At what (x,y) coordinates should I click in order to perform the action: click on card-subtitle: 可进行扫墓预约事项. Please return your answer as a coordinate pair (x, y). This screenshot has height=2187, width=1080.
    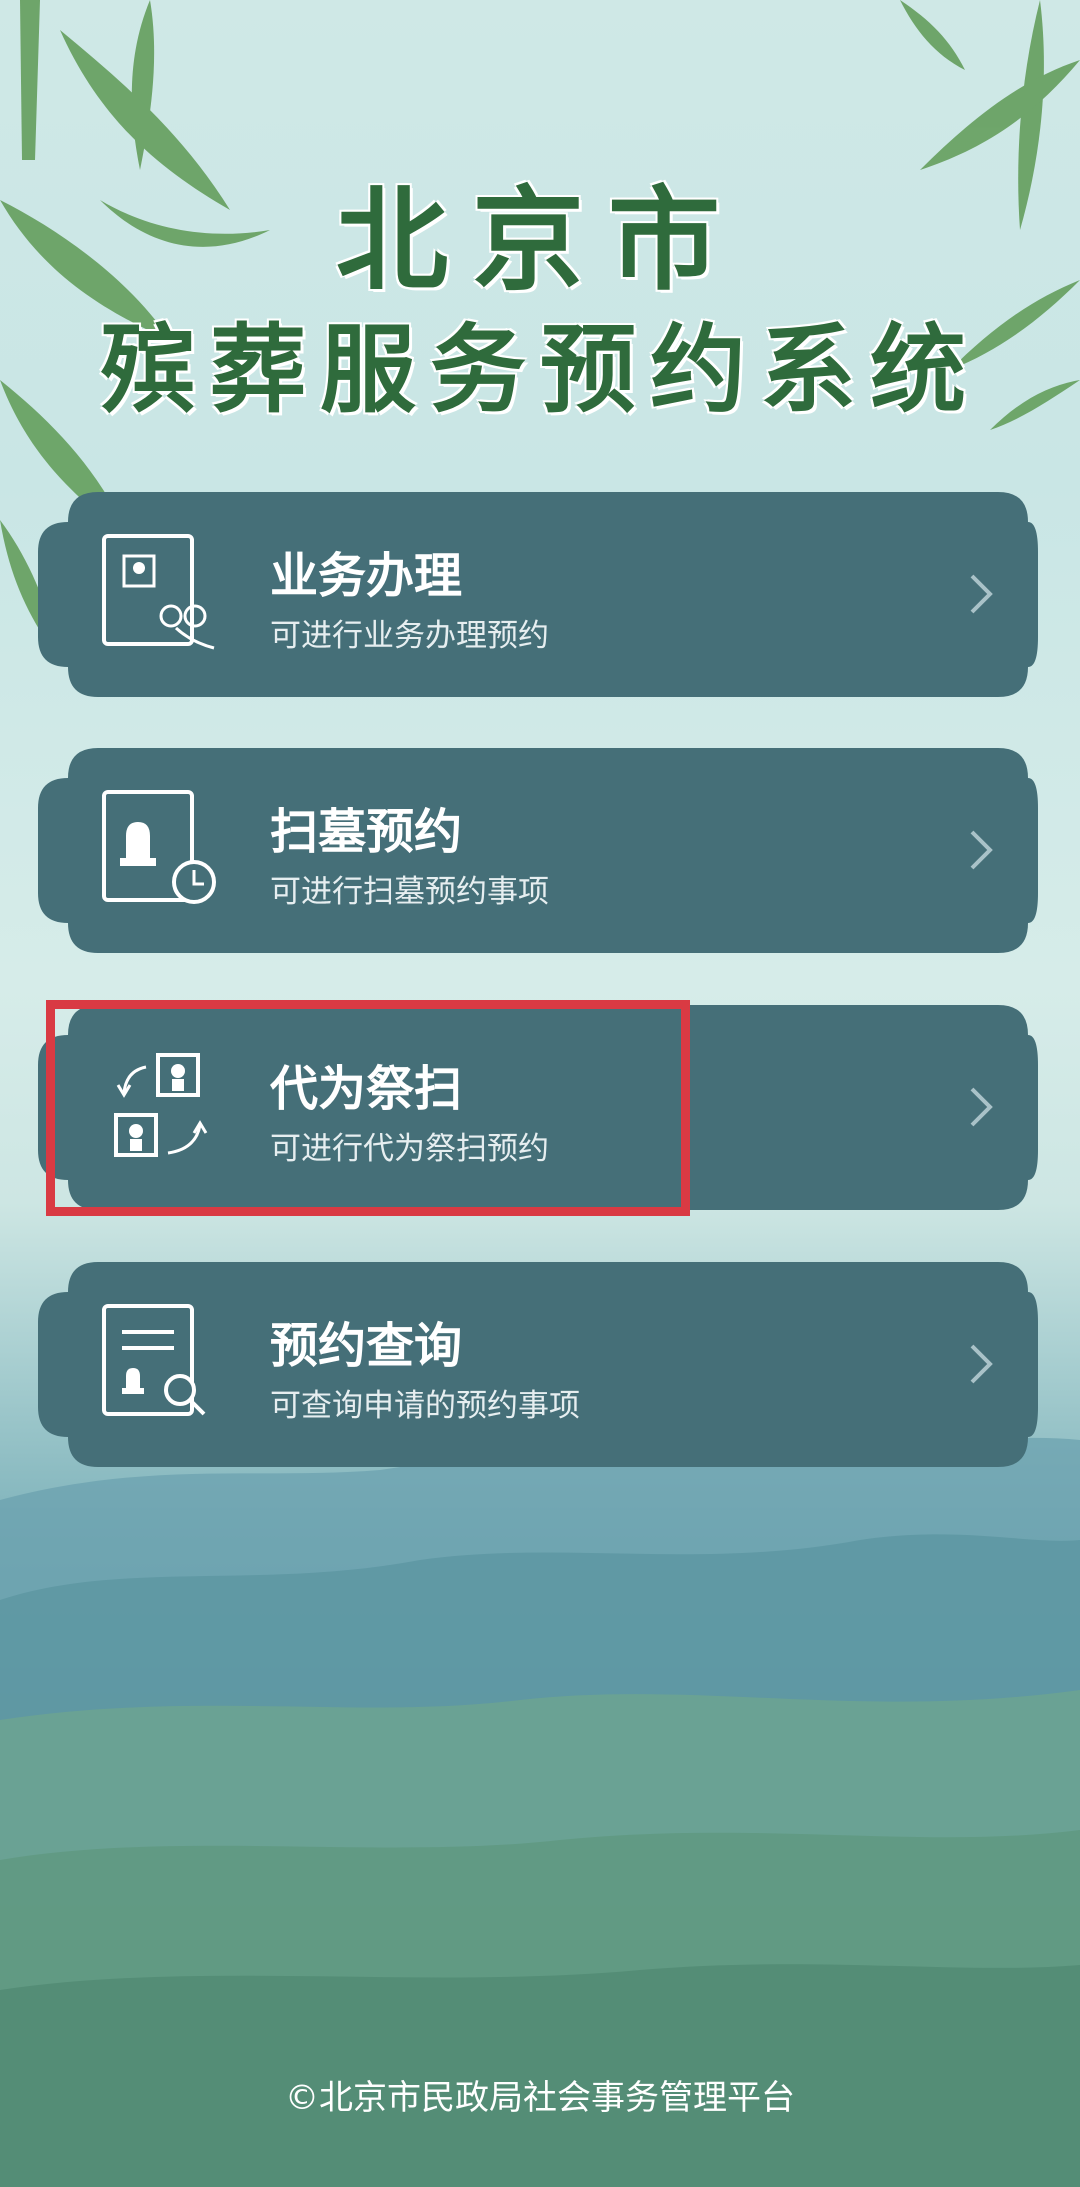
    Looking at the image, I should click on (409, 892).